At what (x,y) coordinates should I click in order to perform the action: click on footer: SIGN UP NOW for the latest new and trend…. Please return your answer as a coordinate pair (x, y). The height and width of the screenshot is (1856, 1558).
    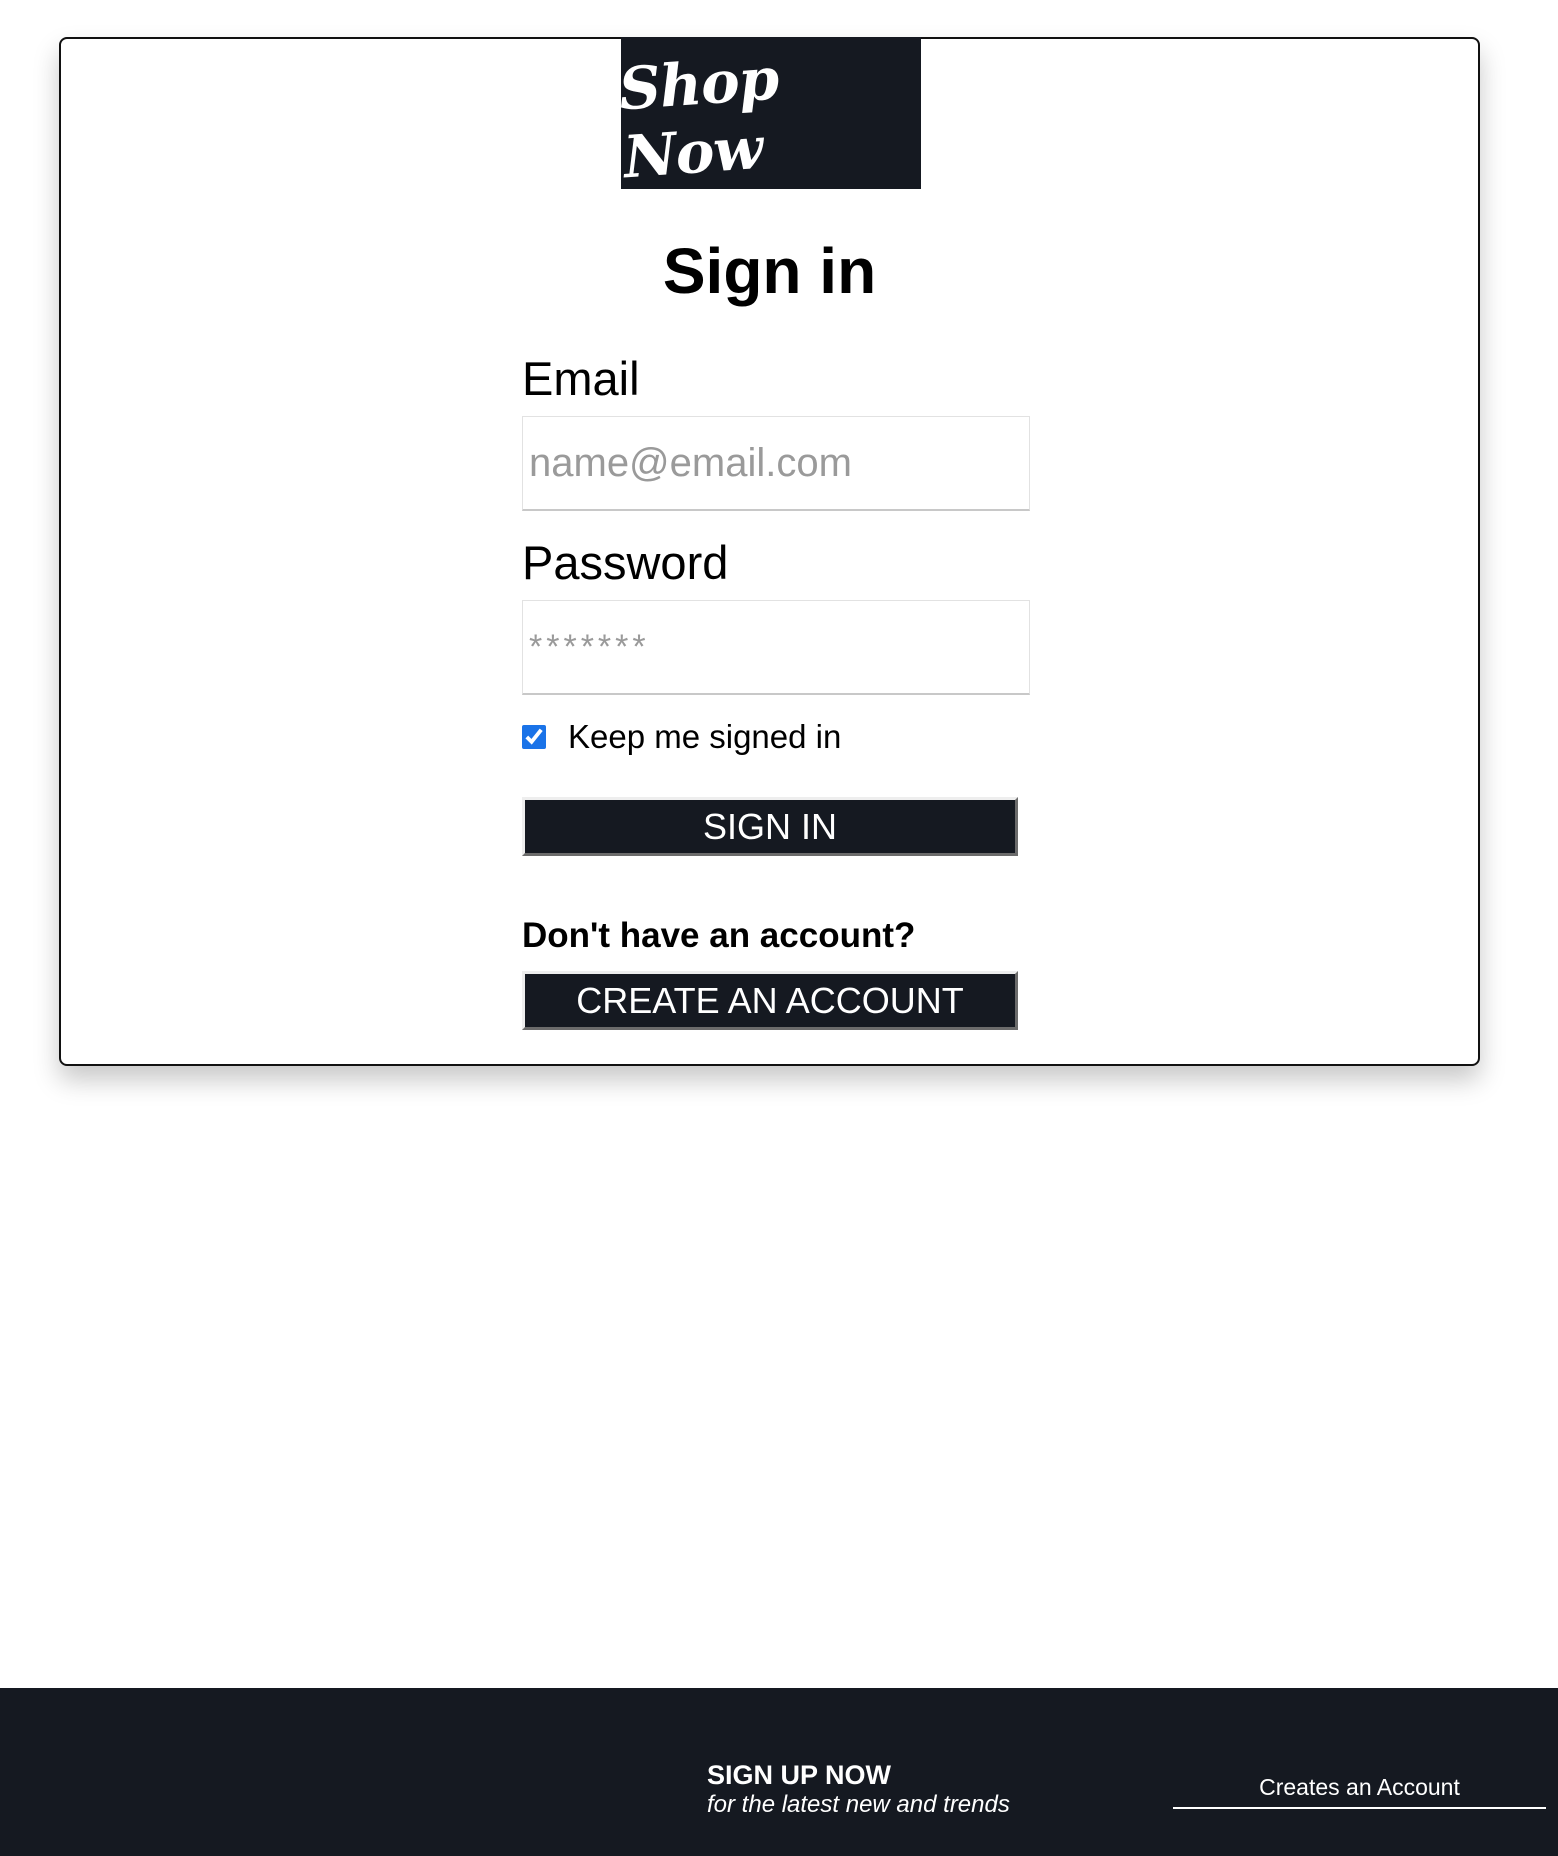
    Looking at the image, I should click on (779, 1772).